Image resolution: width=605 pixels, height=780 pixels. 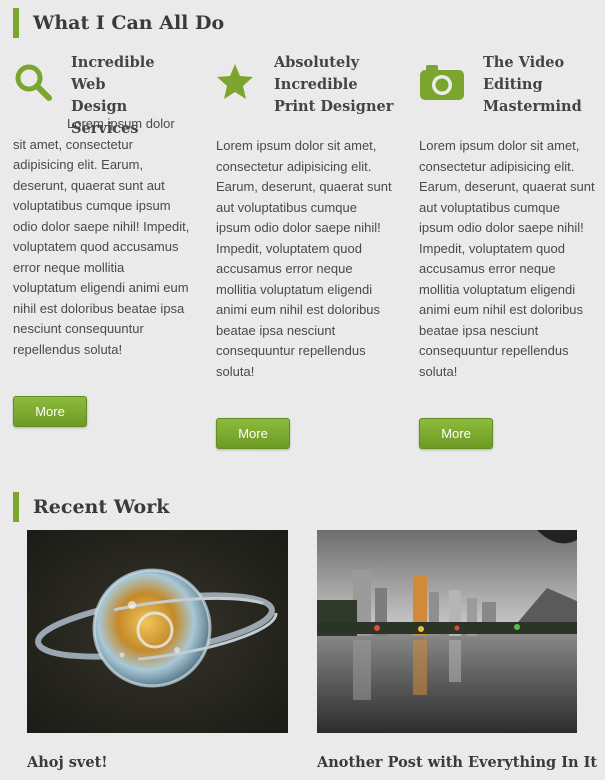 I want to click on work-item: Another Post with Everything In It, so click(x=457, y=650).